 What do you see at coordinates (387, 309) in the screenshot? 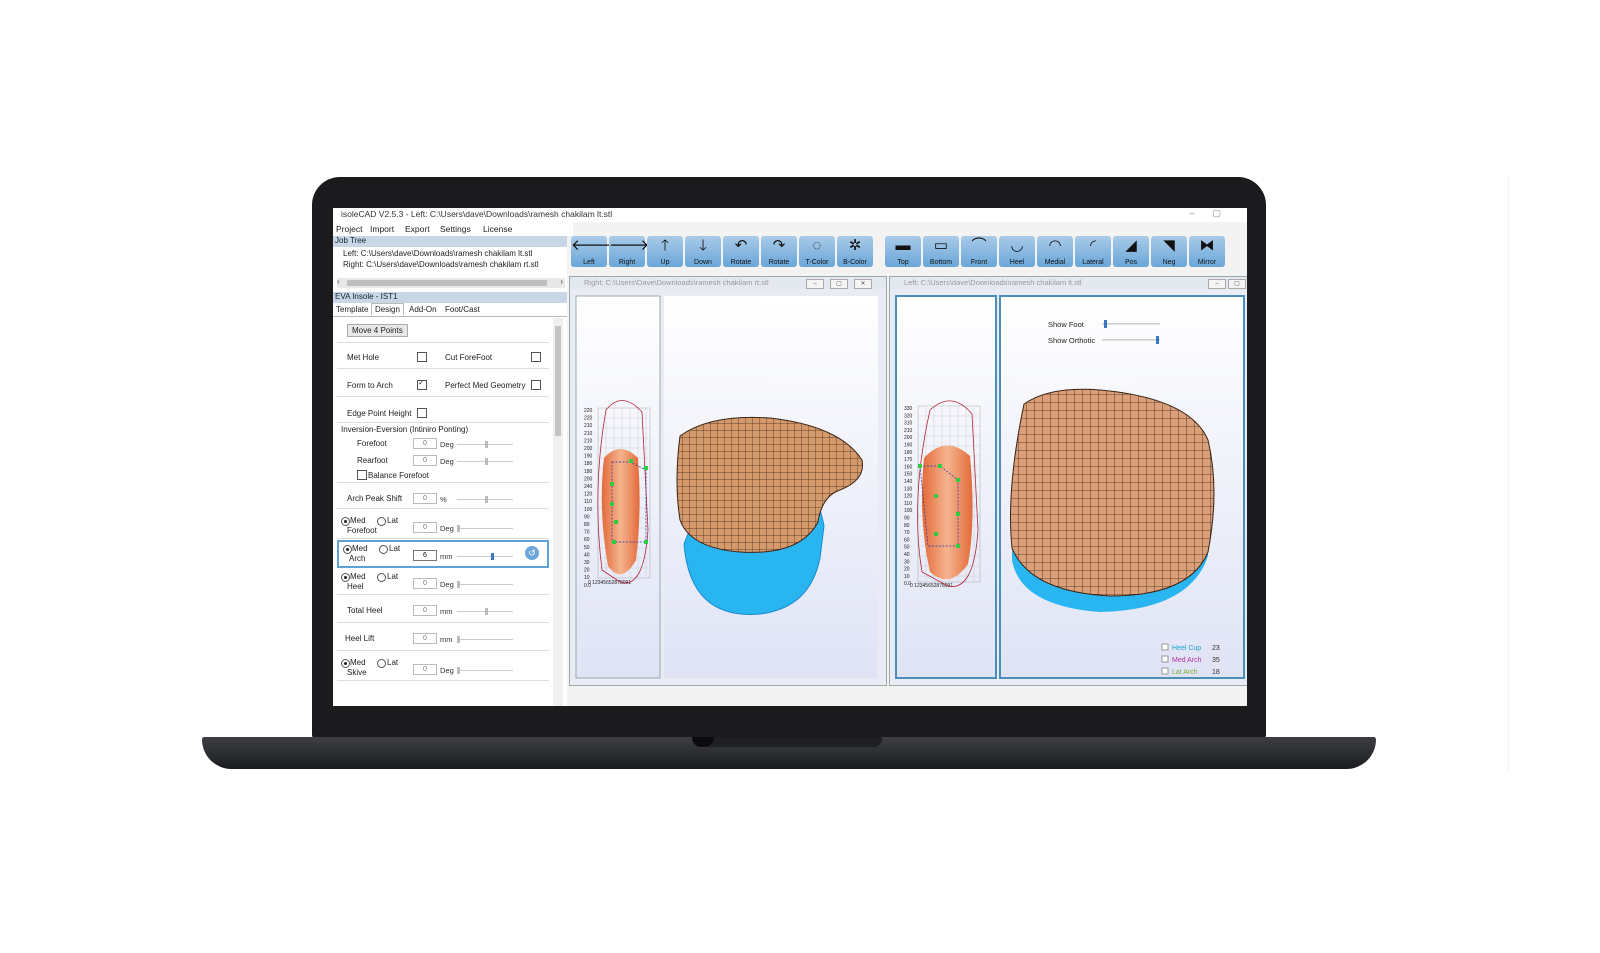
I see `tab-design: Design` at bounding box center [387, 309].